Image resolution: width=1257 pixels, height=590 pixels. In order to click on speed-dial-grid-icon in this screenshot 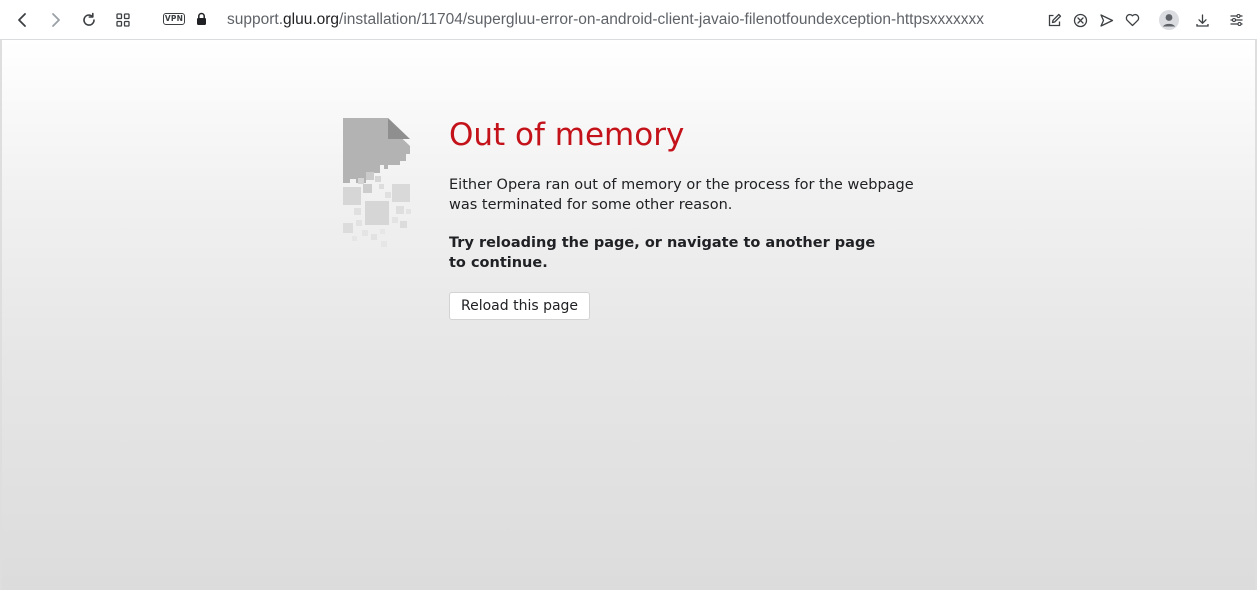, I will do `click(123, 20)`.